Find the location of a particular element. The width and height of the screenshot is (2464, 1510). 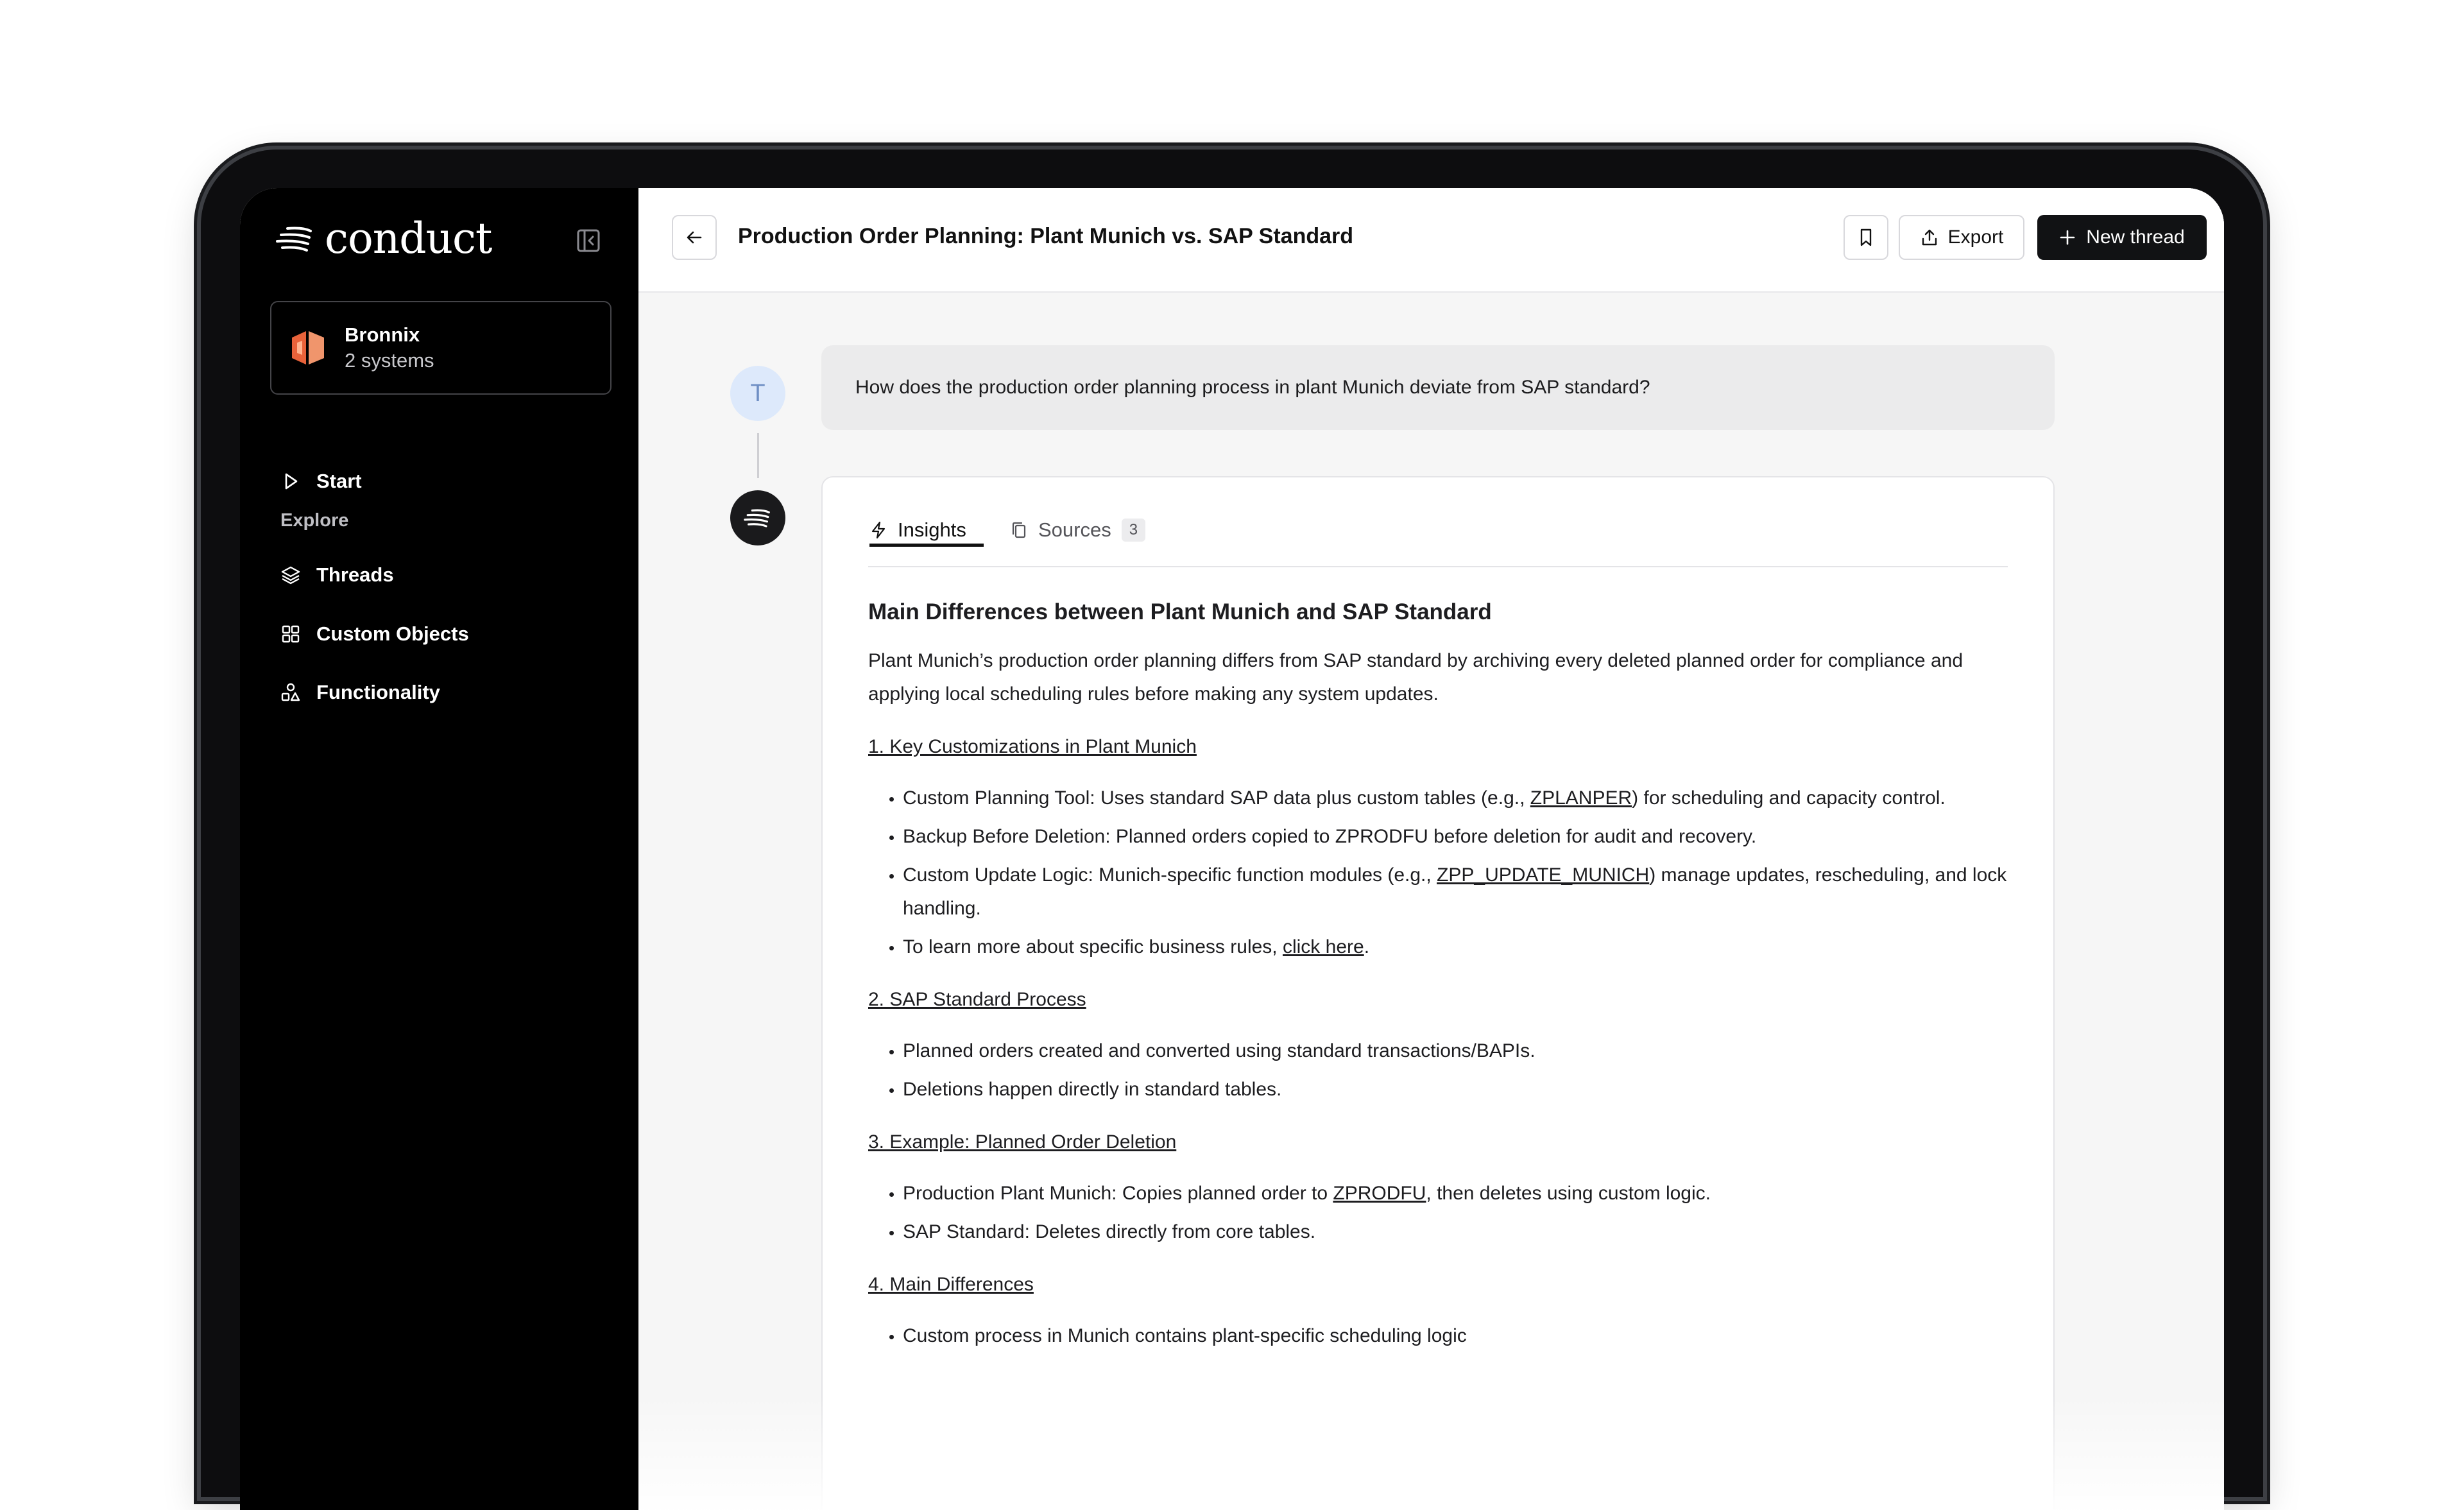

tab-sources: Sources 3 is located at coordinates (1078, 530).